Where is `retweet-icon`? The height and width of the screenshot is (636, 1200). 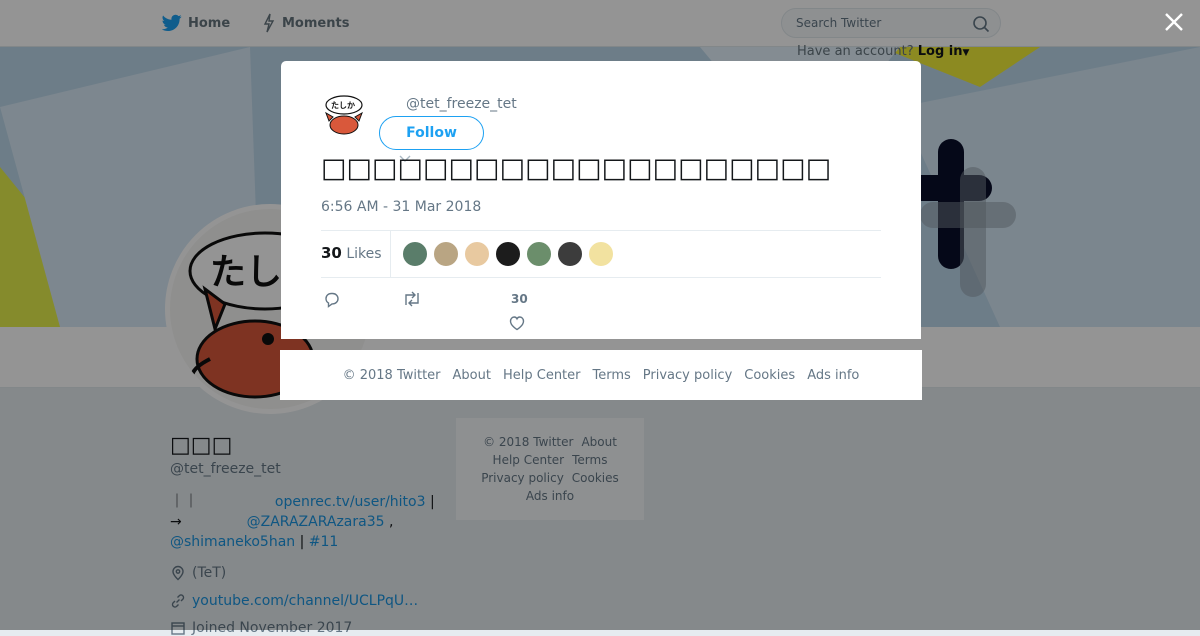
retweet-icon is located at coordinates (412, 299).